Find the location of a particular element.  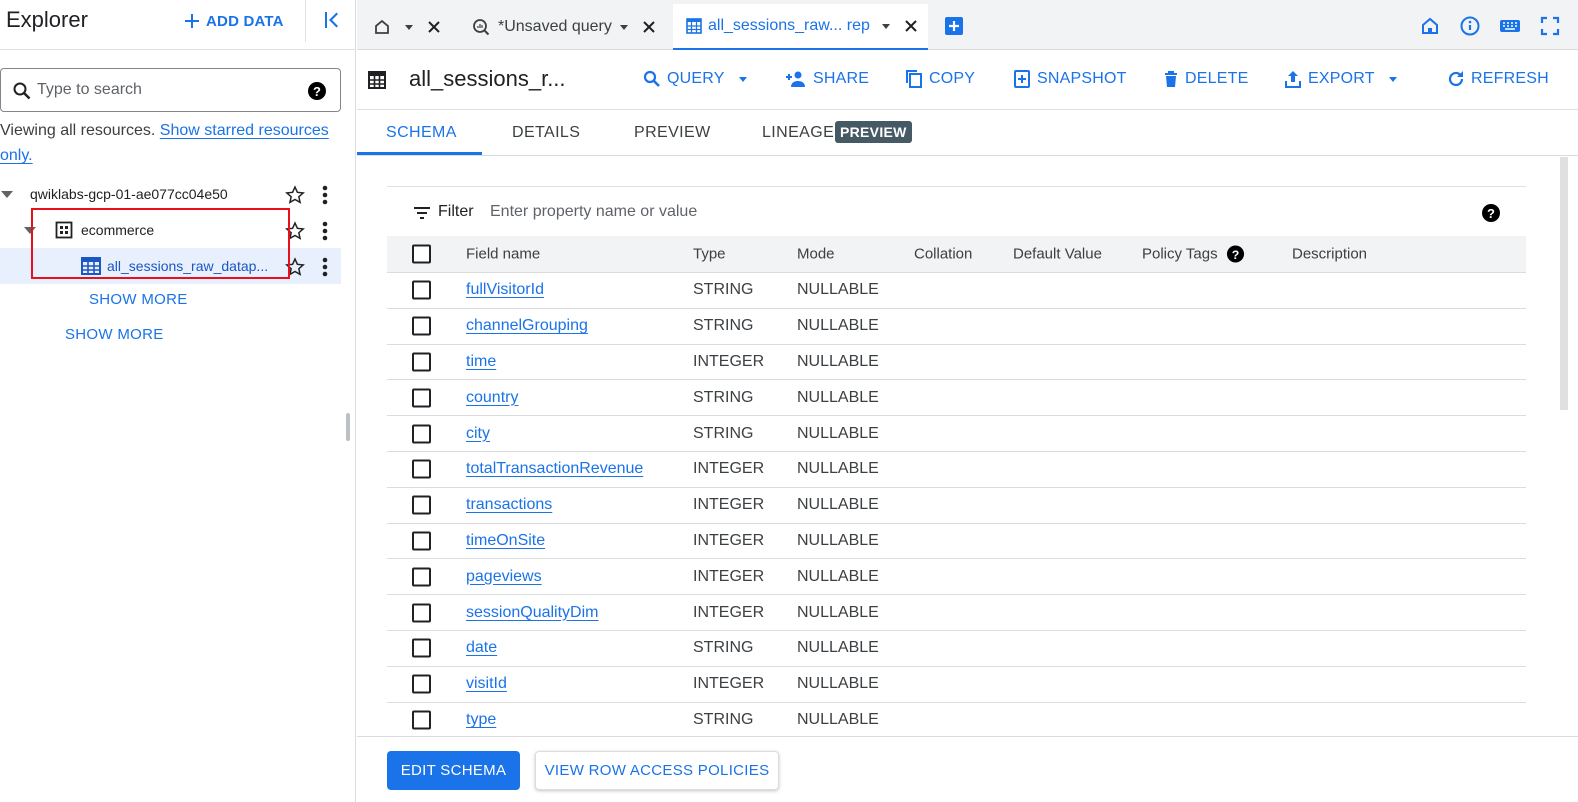

show-more-datasets-button: SHOW MORE is located at coordinates (114, 334).